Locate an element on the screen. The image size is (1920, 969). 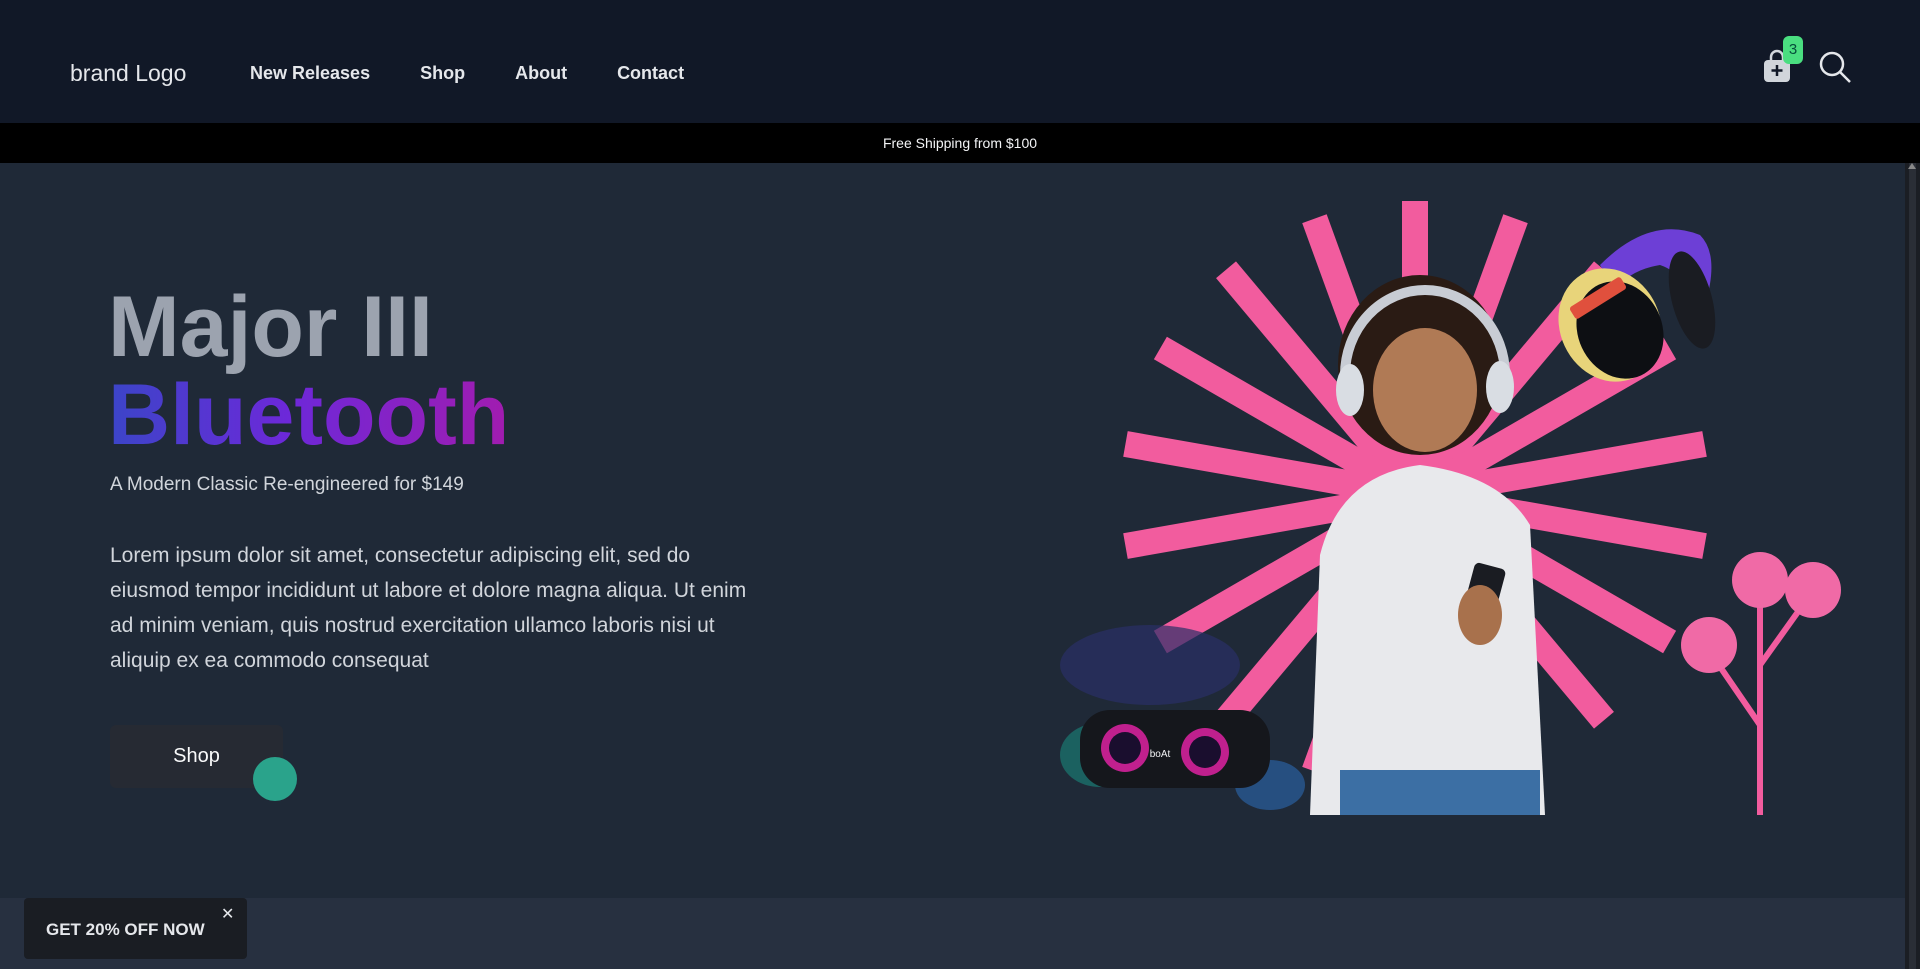
promo-popup: GET 20% OFF NOW ✕ is located at coordinates (135, 928).